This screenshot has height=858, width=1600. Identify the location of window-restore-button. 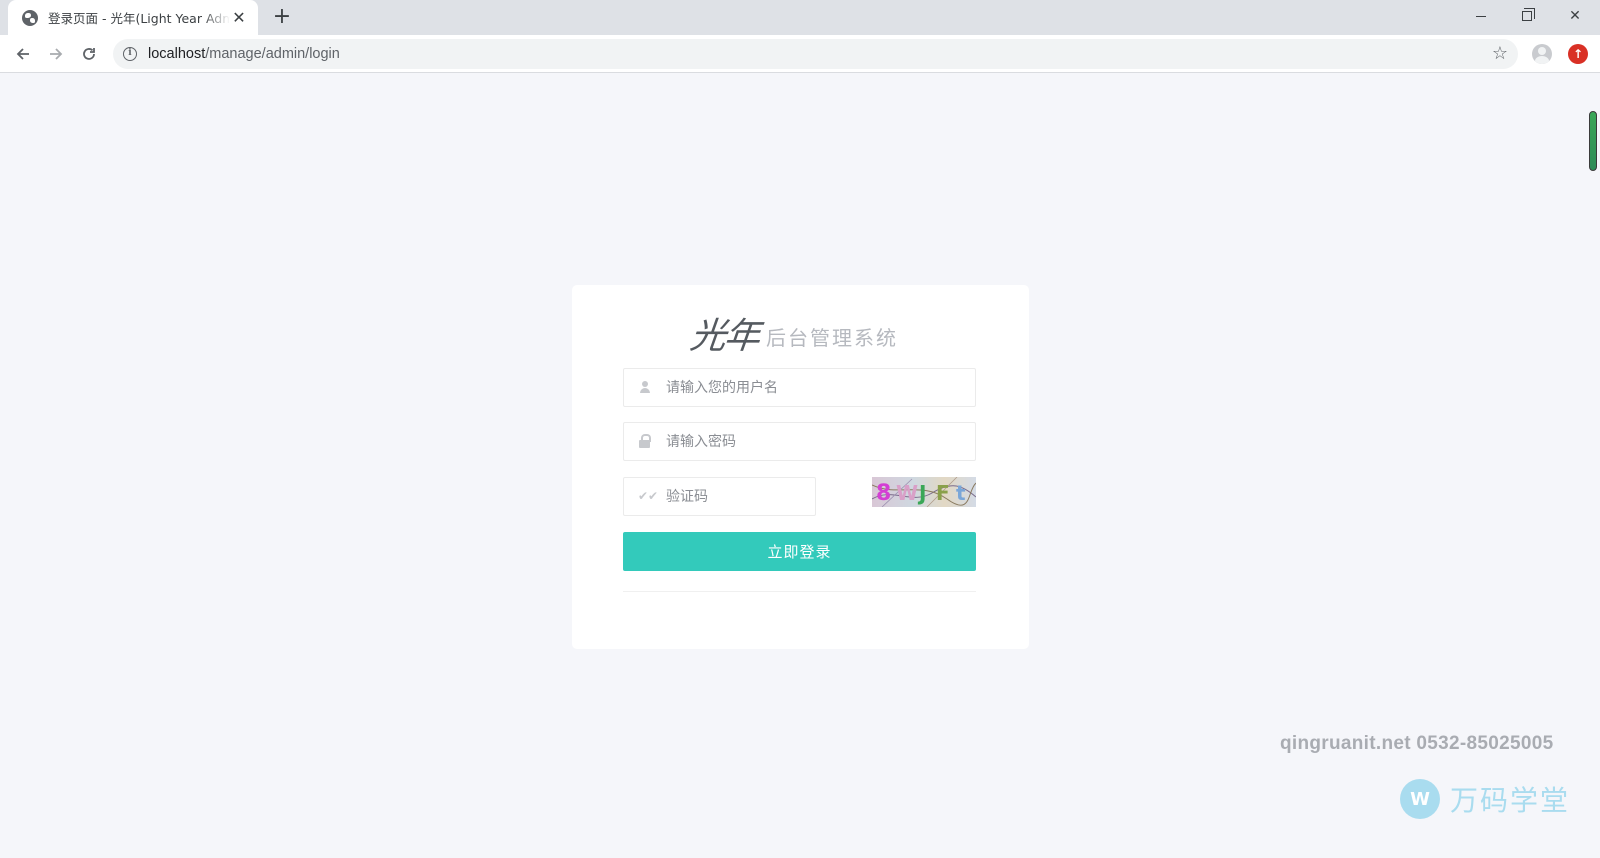
(1527, 16).